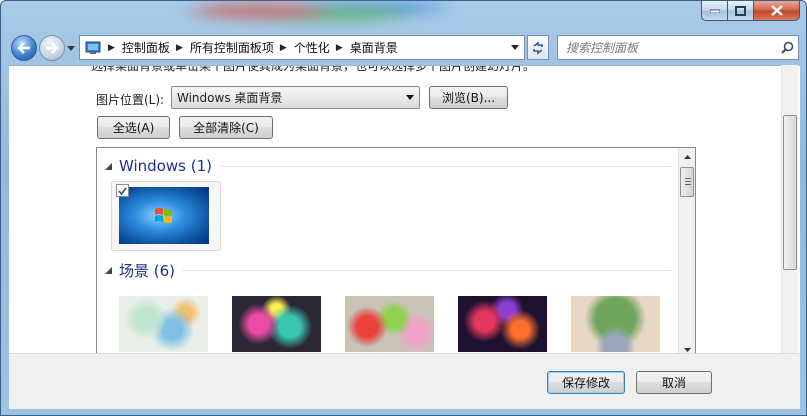  I want to click on group-header-scenes: 场景 (6), so click(388, 270).